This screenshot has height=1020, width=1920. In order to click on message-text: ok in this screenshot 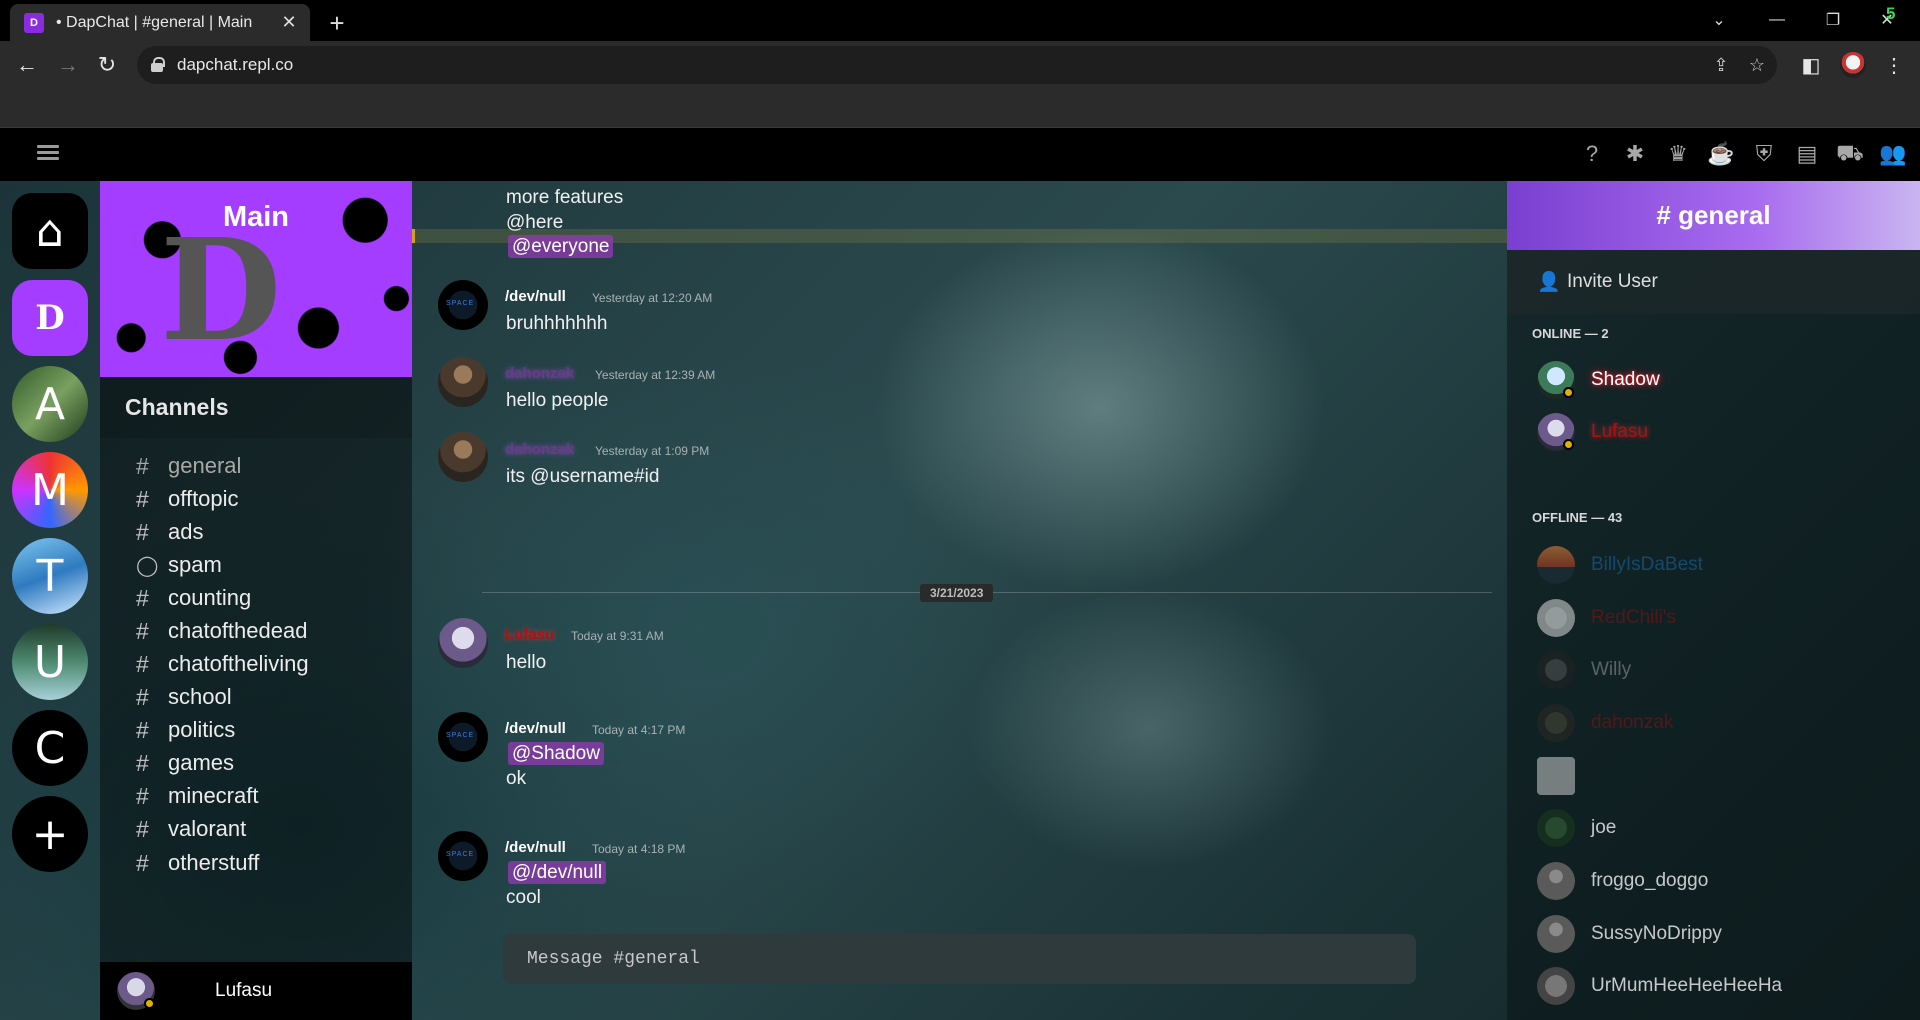, I will do `click(516, 778)`.